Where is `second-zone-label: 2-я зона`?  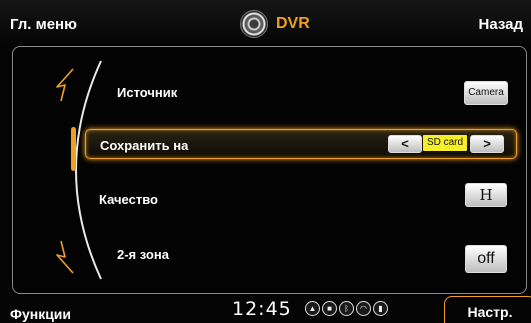 second-zone-label: 2-я зона is located at coordinates (143, 254).